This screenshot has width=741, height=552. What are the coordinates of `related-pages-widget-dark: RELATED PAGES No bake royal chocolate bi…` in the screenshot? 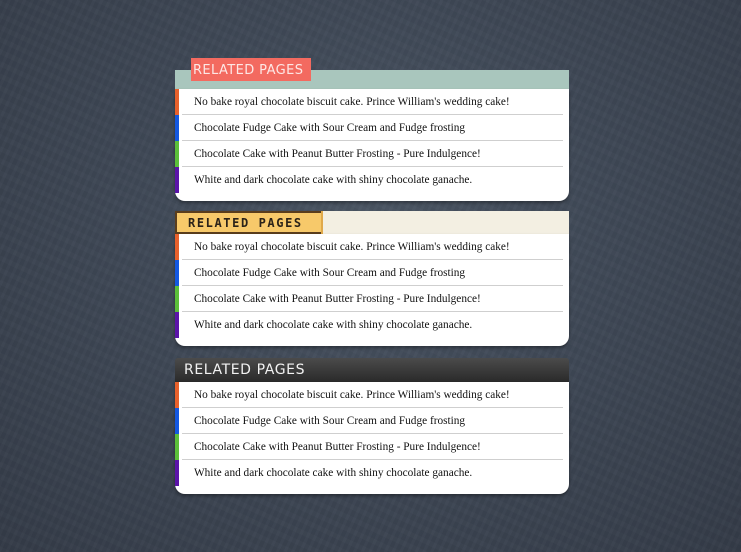 It's located at (372, 426).